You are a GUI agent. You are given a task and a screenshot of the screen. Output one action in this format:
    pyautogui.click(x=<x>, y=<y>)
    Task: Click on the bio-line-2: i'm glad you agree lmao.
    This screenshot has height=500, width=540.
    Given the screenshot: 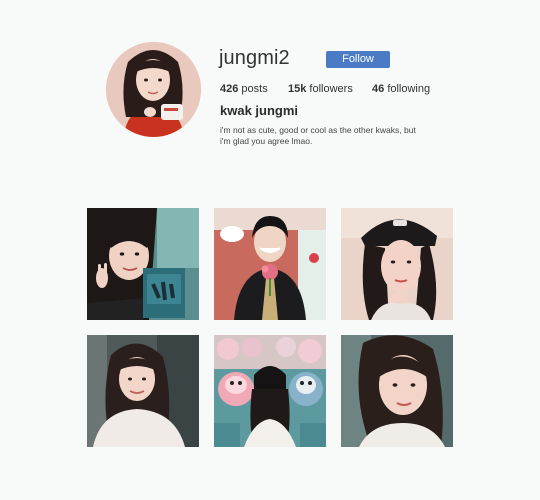 What is the action you would take?
    pyautogui.click(x=266, y=141)
    